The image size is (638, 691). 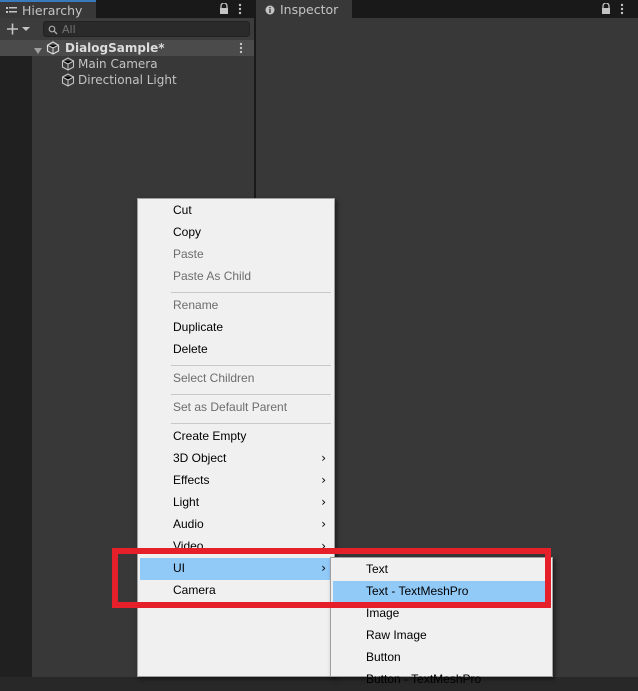 I want to click on tree-item-label: Main Camera, so click(x=118, y=64).